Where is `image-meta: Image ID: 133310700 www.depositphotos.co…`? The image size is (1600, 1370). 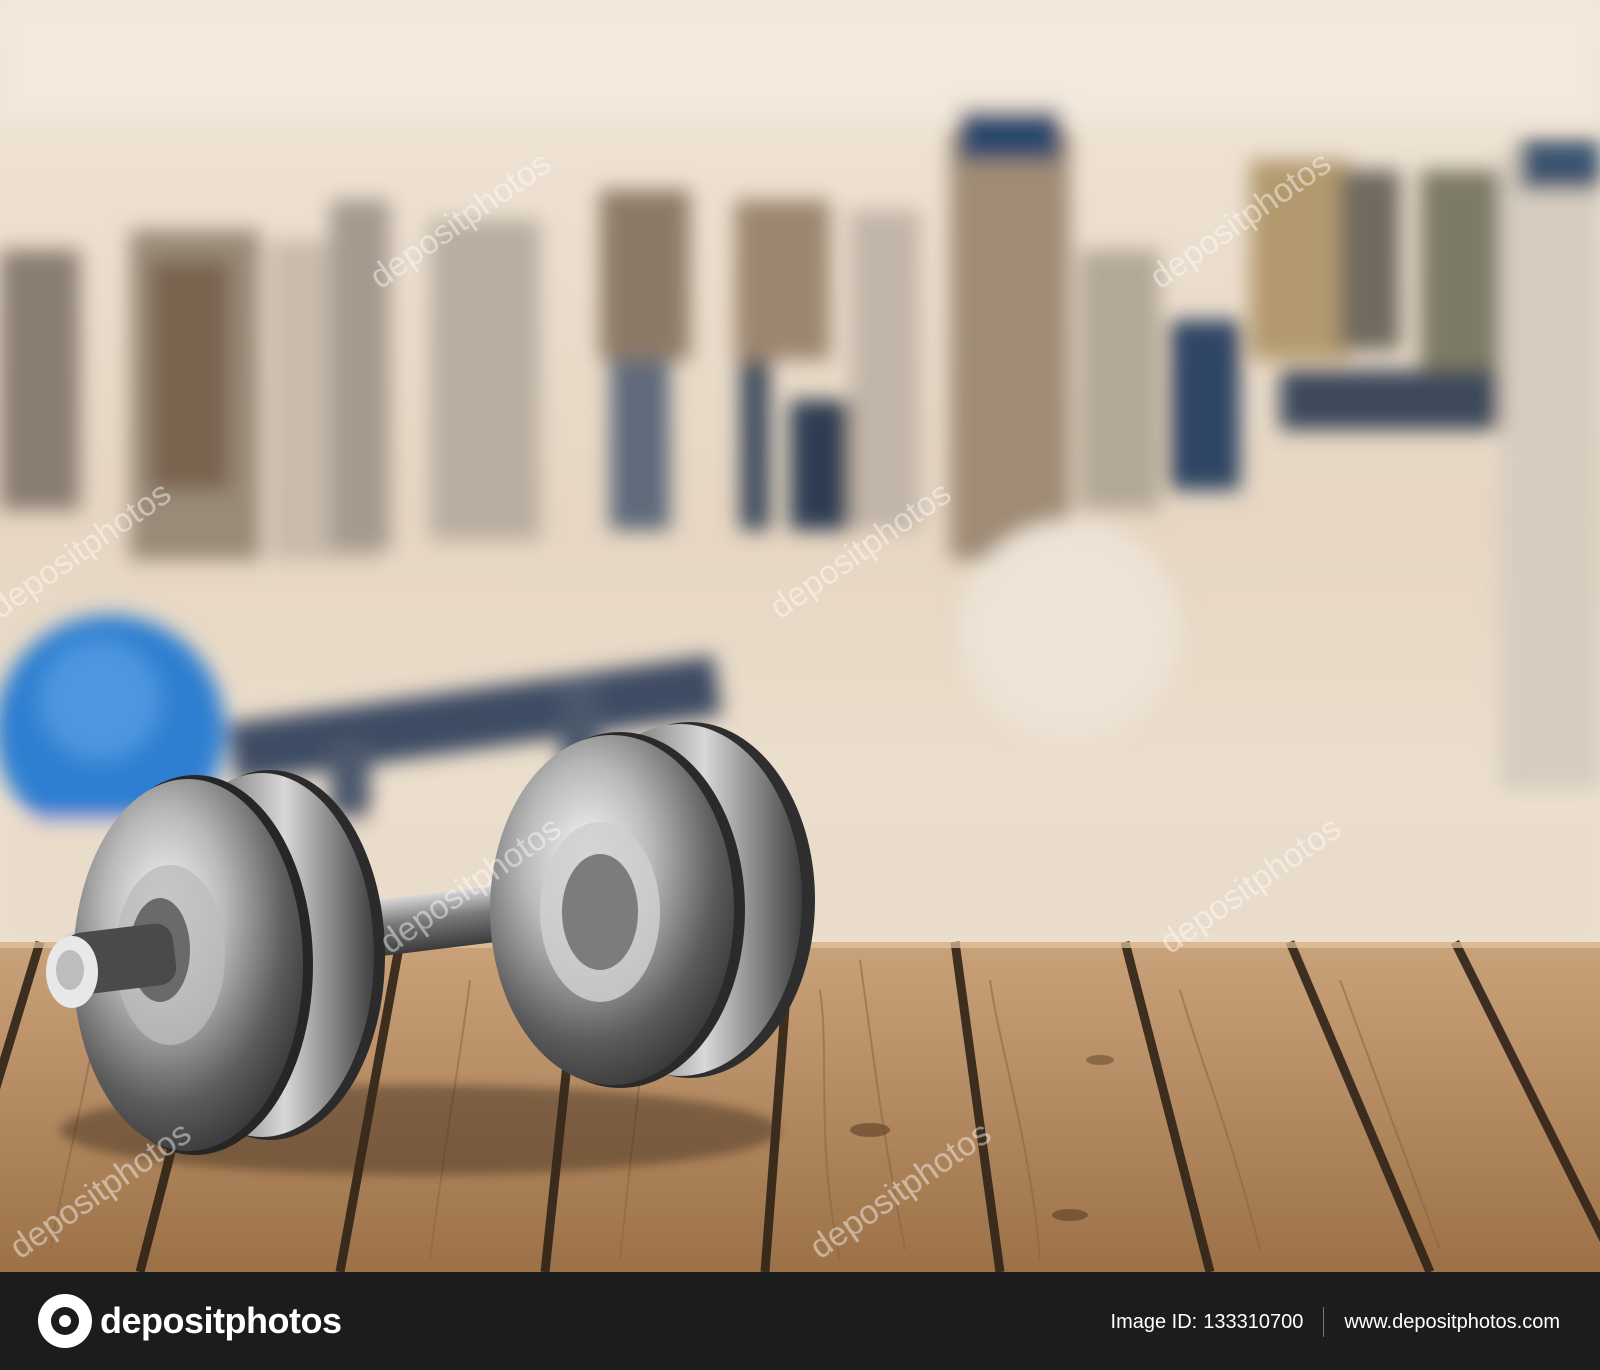 image-meta: Image ID: 133310700 www.depositphotos.co… is located at coordinates (1335, 1322).